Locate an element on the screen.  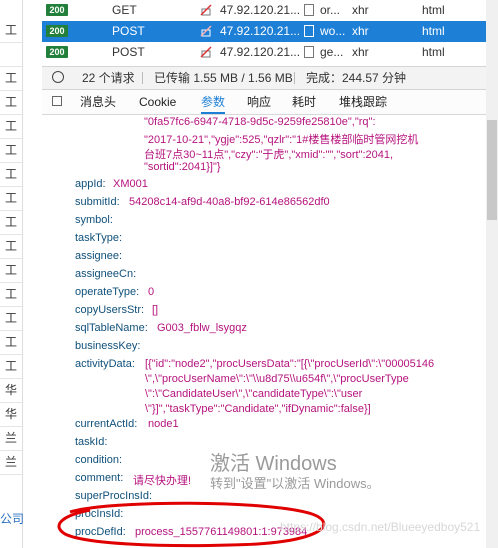
param-value-currentactid: node1 is located at coordinates (163, 424).